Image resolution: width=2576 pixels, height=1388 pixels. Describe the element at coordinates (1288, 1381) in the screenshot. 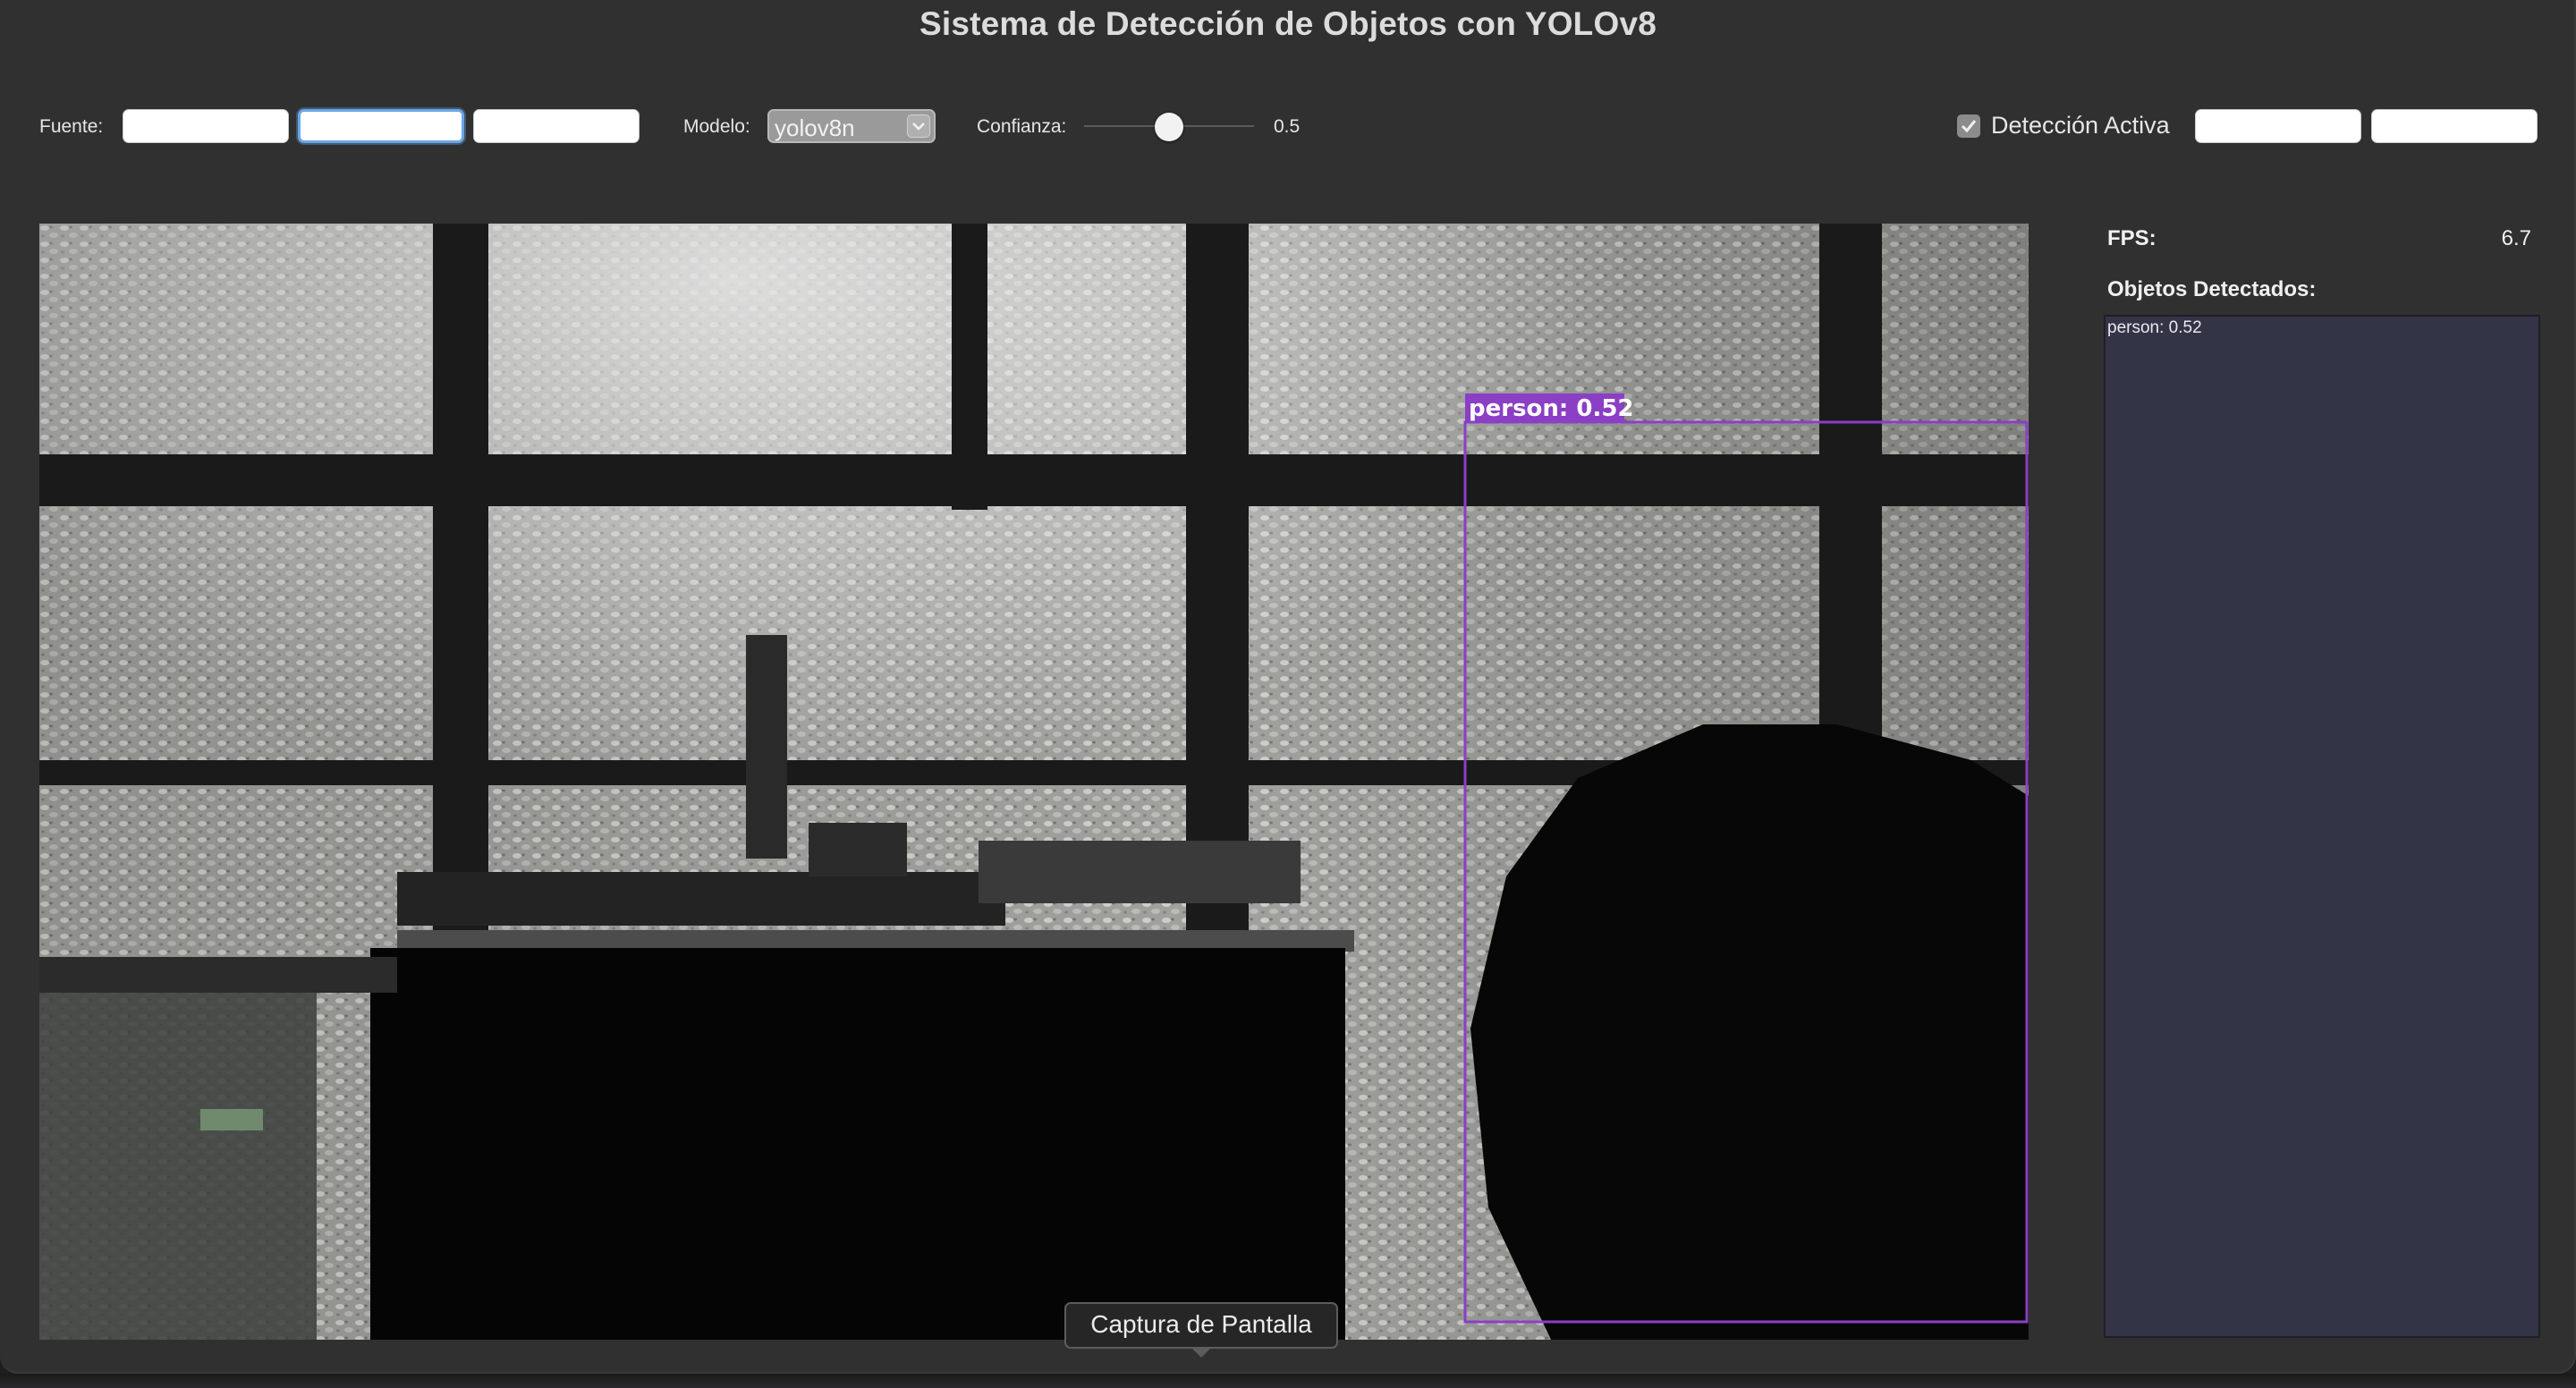

I see `desktop-strip` at that location.